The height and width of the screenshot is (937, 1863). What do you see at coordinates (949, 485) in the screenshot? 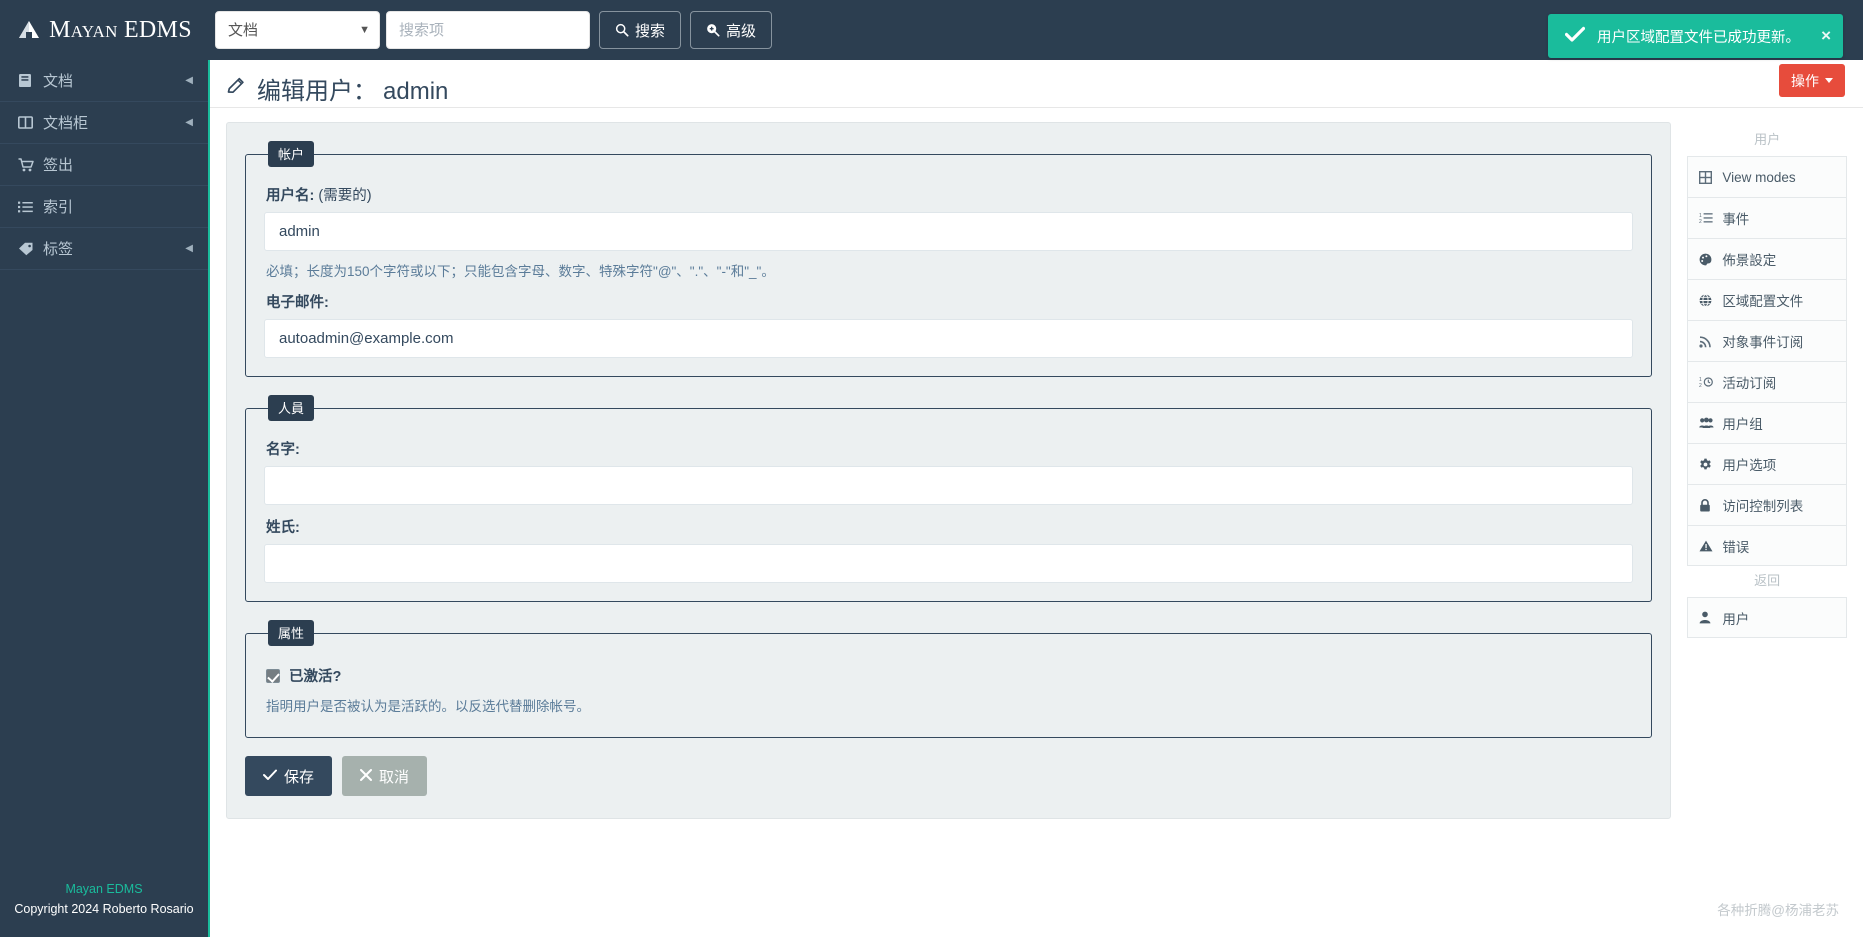
I see `first-name-input` at bounding box center [949, 485].